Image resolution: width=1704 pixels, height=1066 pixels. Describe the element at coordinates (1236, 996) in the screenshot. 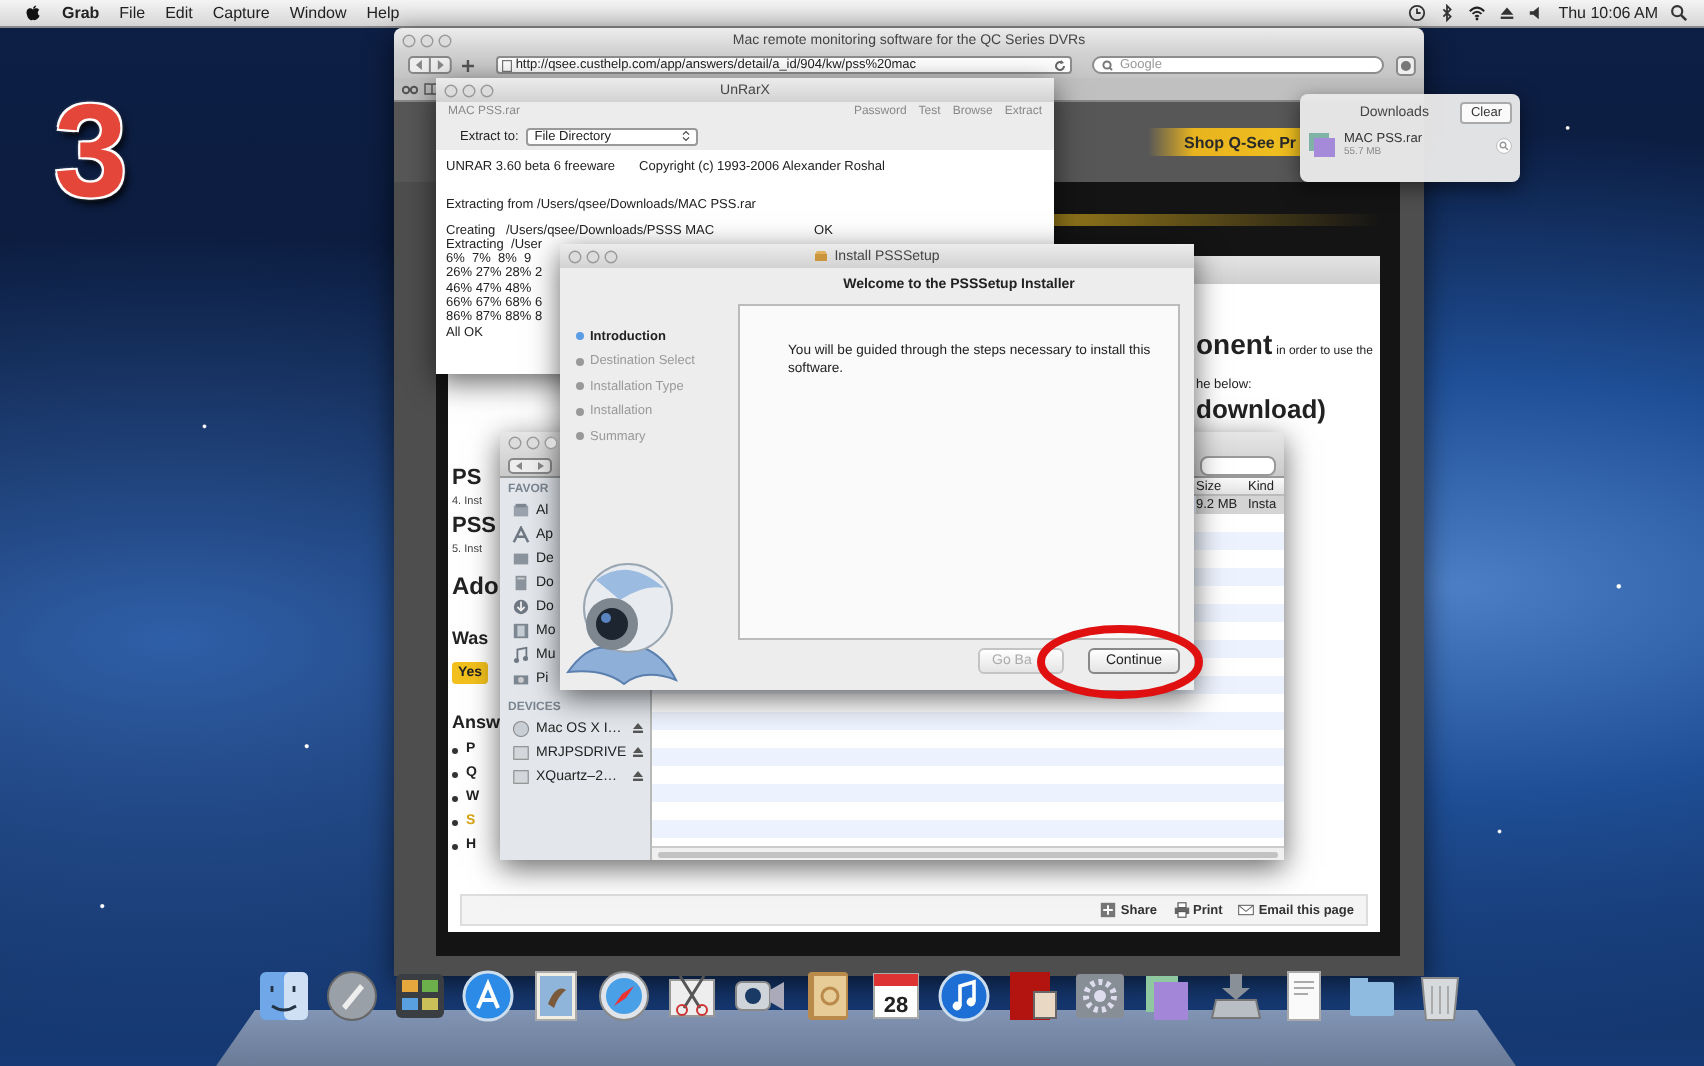

I see `download-tray-icon` at that location.